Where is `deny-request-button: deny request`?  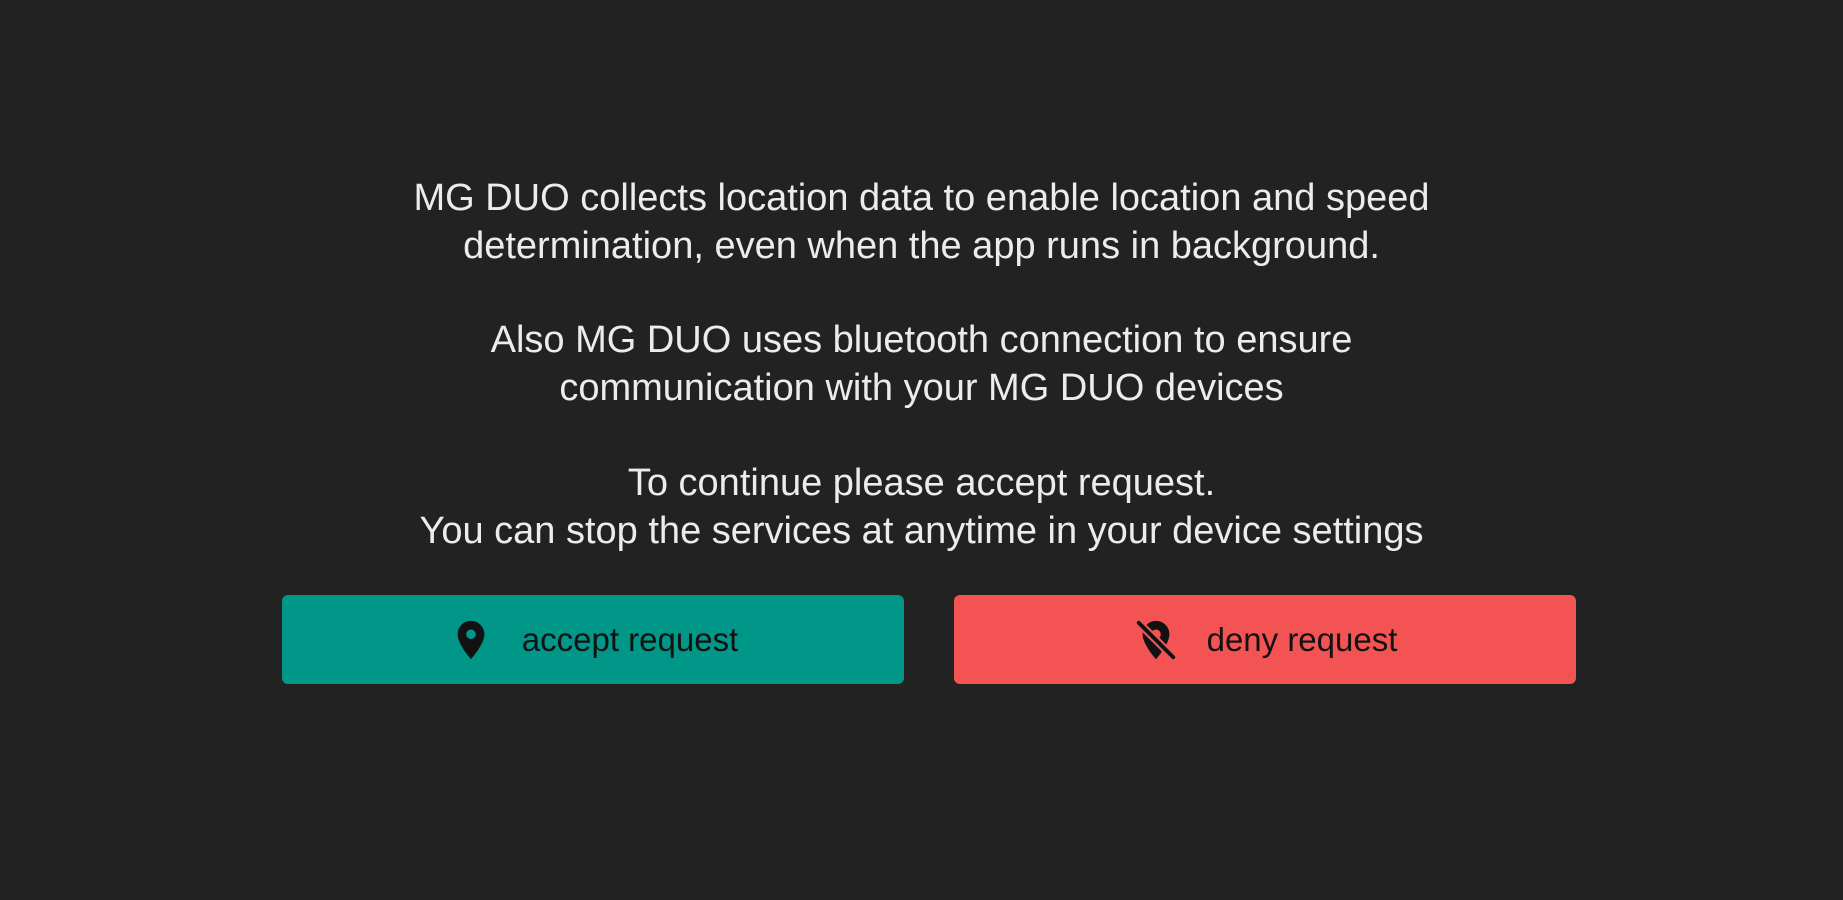 deny-request-button: deny request is located at coordinates (1265, 639).